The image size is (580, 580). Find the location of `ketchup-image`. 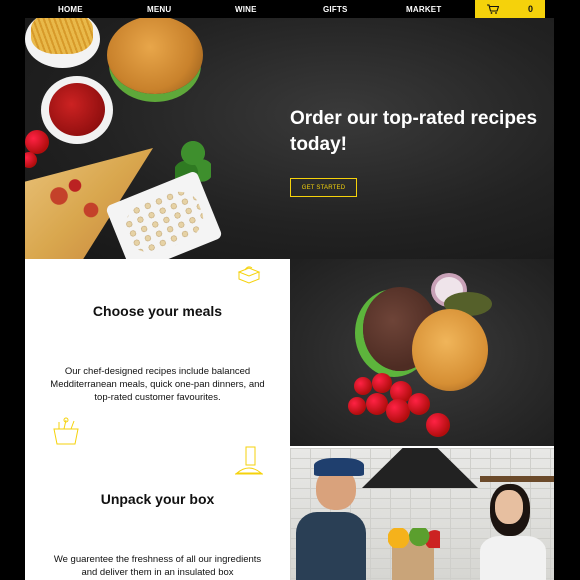

ketchup-image is located at coordinates (77, 110).